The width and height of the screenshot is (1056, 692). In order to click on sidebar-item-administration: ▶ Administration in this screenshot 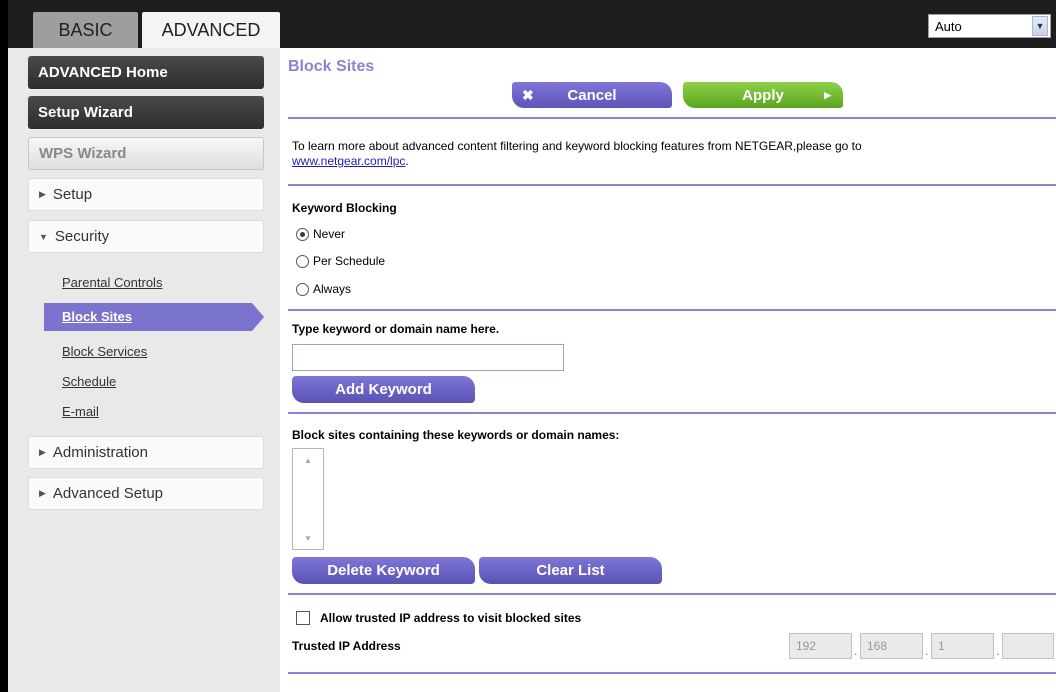, I will do `click(146, 452)`.